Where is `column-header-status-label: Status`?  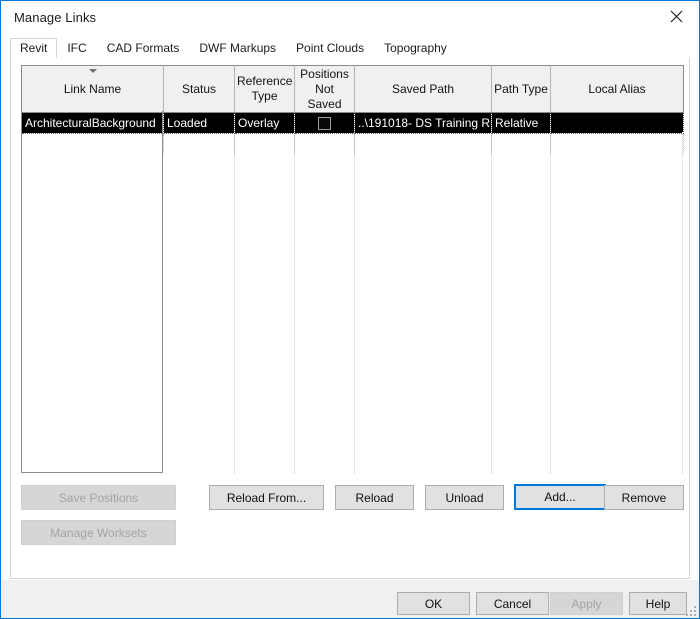
column-header-status-label: Status is located at coordinates (199, 88).